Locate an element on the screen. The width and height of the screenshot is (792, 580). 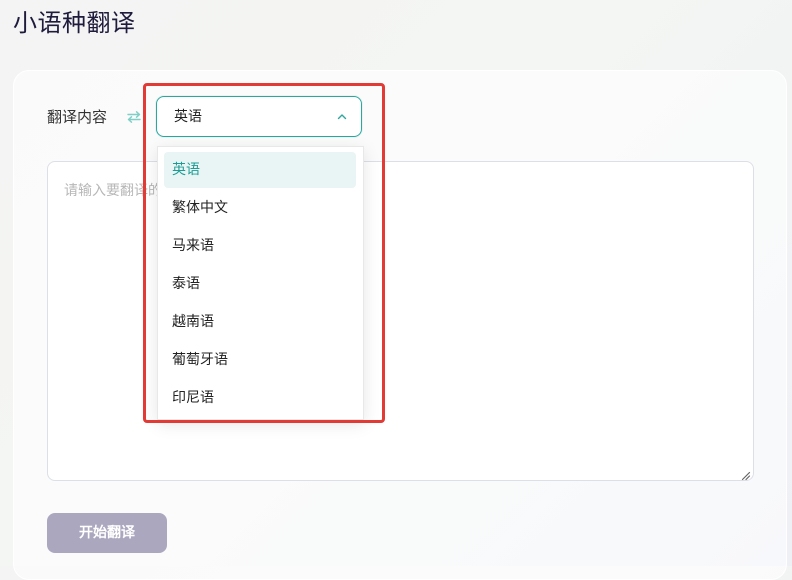
dropdown-item-traditional-chinese: 繁体中文 is located at coordinates (260, 208).